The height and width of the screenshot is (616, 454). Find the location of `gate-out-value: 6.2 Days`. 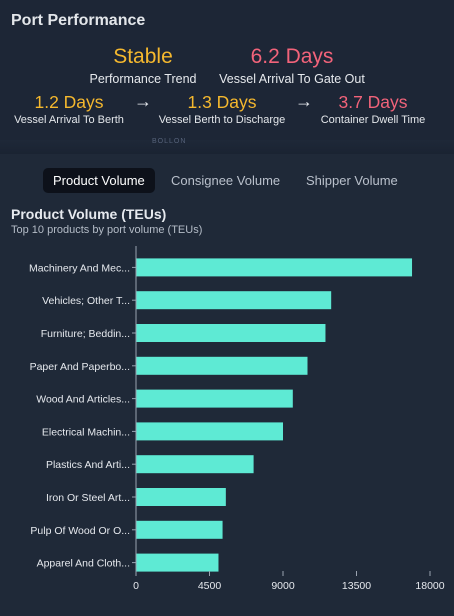

gate-out-value: 6.2 Days is located at coordinates (292, 56).